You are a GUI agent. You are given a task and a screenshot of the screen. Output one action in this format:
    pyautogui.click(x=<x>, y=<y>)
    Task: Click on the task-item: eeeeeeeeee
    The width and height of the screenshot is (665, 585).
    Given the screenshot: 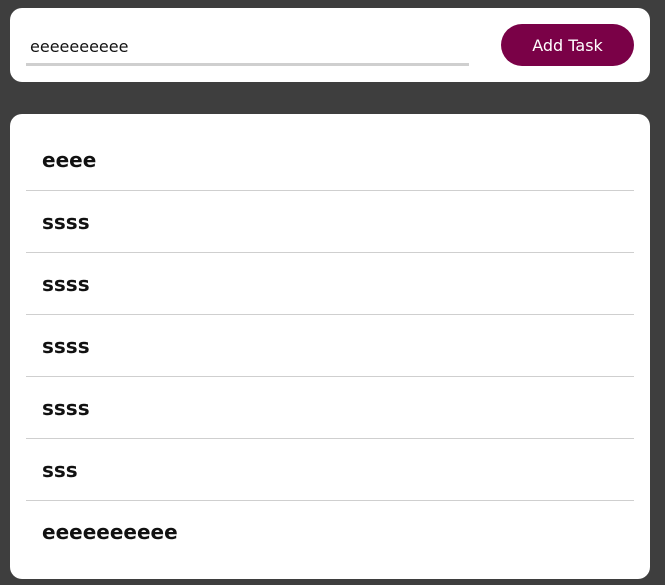 What is the action you would take?
    pyautogui.click(x=330, y=532)
    